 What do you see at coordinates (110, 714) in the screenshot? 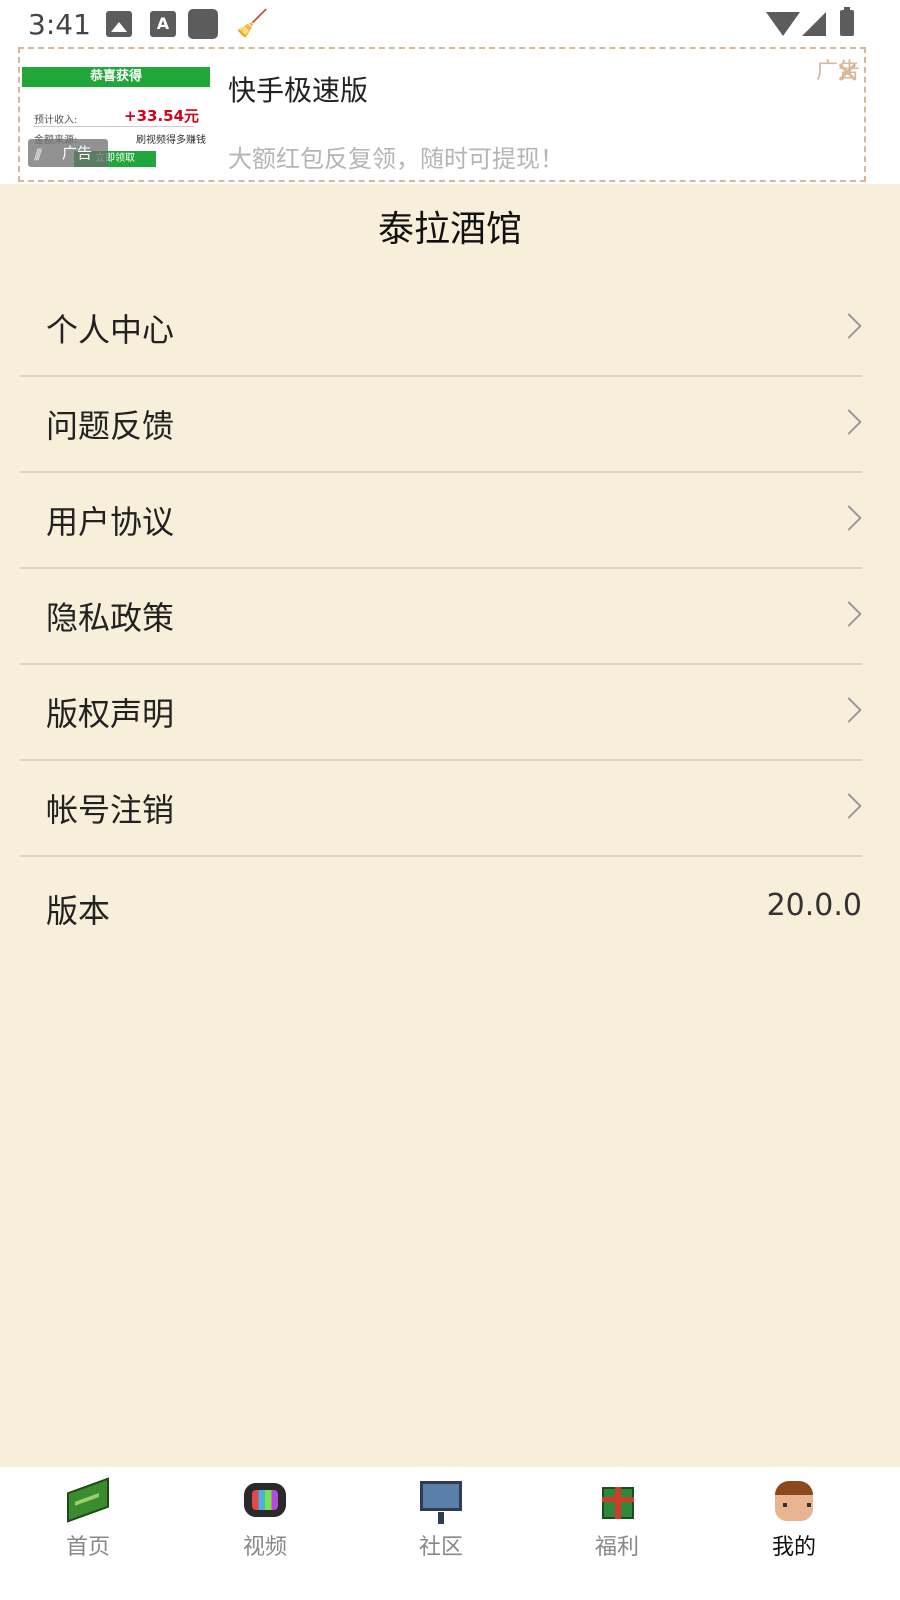
I see `menu-item-label: 版权声明` at bounding box center [110, 714].